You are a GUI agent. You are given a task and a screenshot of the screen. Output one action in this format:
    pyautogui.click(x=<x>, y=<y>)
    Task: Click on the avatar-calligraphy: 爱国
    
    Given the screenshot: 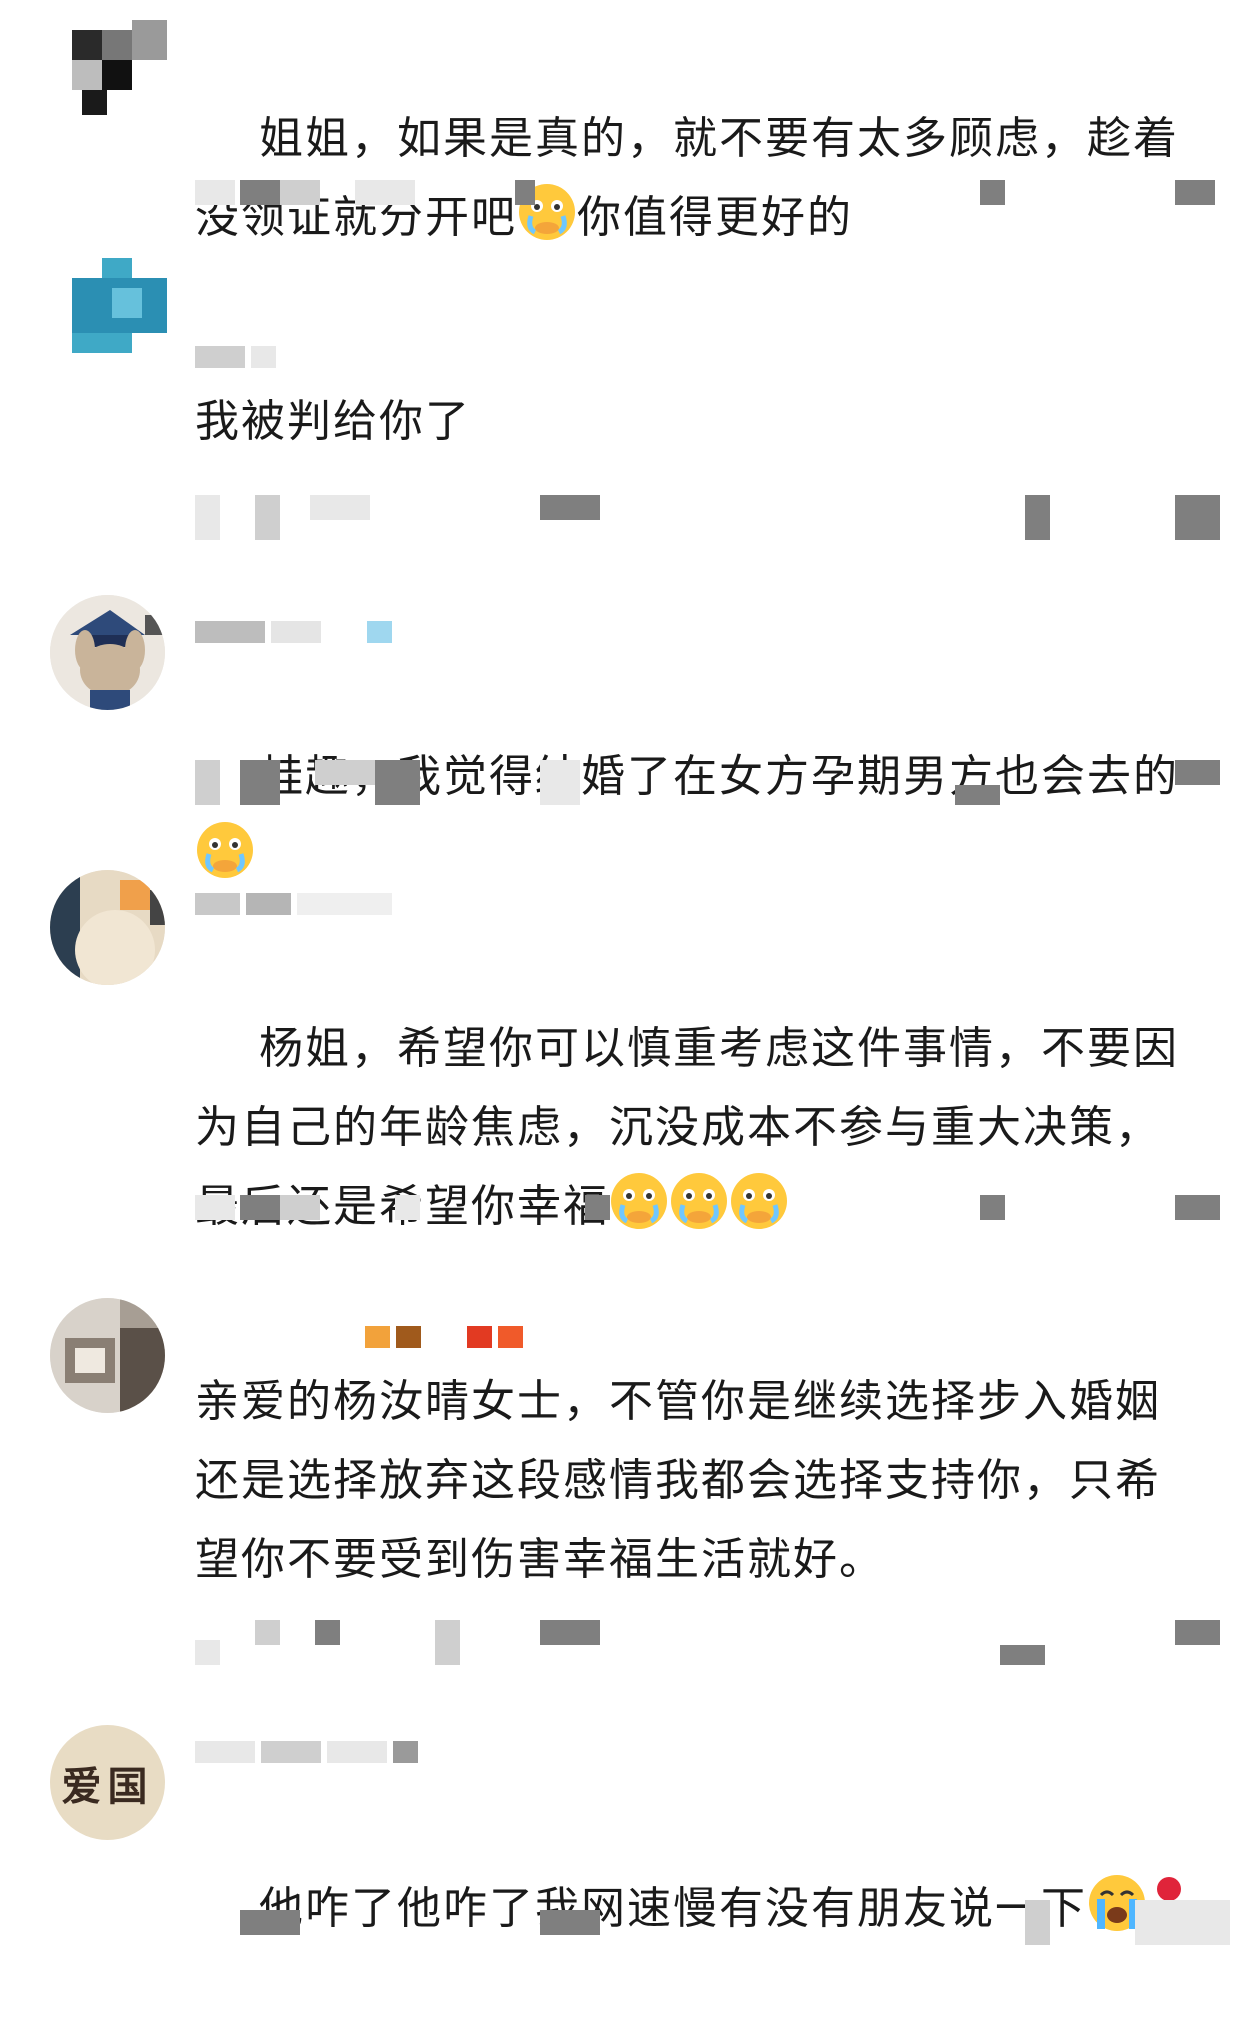 What is the action you would take?
    pyautogui.click(x=107, y=1786)
    